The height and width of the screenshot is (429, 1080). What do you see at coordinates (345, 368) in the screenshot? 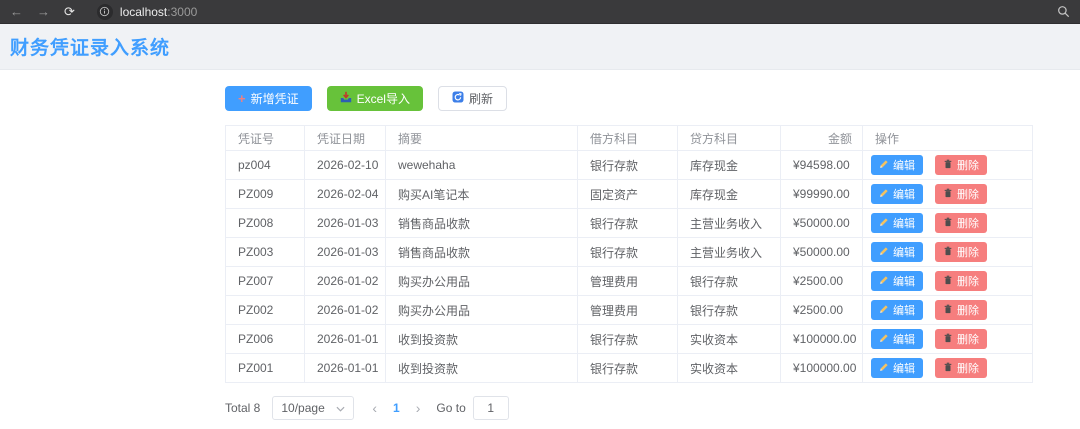
I see `date-cell: 2026-01-01` at bounding box center [345, 368].